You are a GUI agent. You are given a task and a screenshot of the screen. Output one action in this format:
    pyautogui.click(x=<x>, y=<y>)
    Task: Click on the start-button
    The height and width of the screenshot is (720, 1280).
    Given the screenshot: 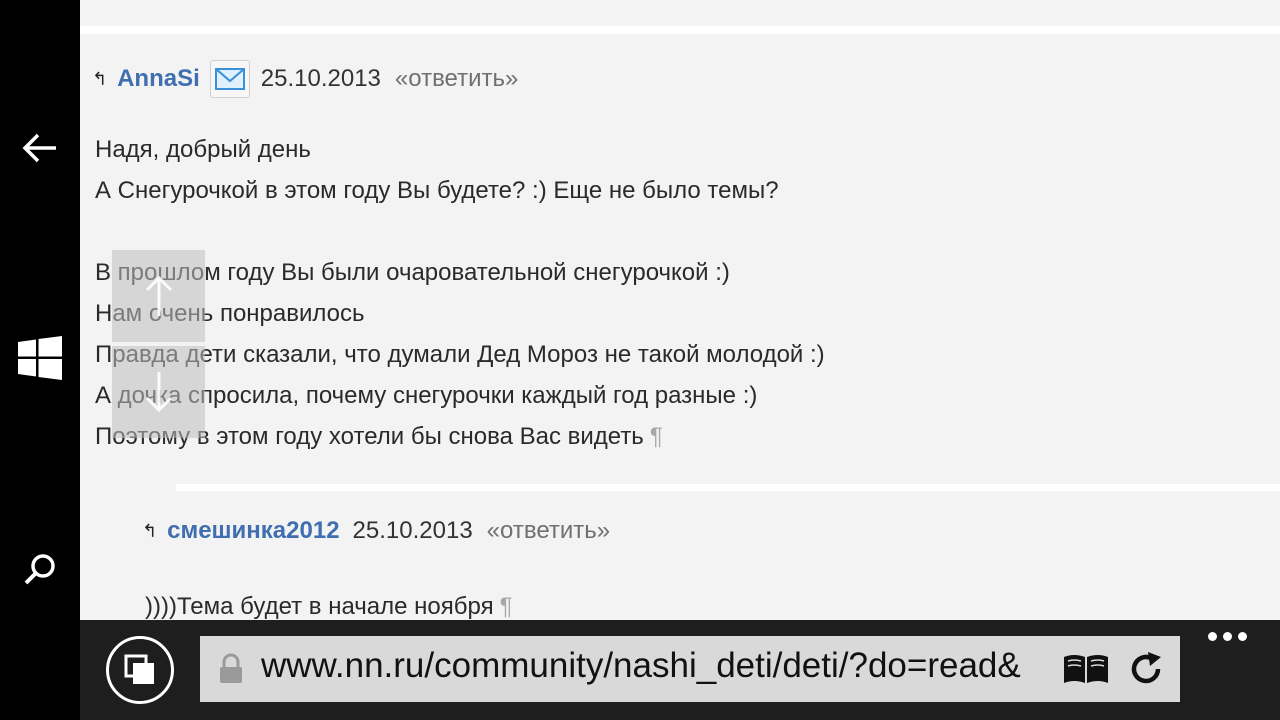 What is the action you would take?
    pyautogui.click(x=40, y=358)
    